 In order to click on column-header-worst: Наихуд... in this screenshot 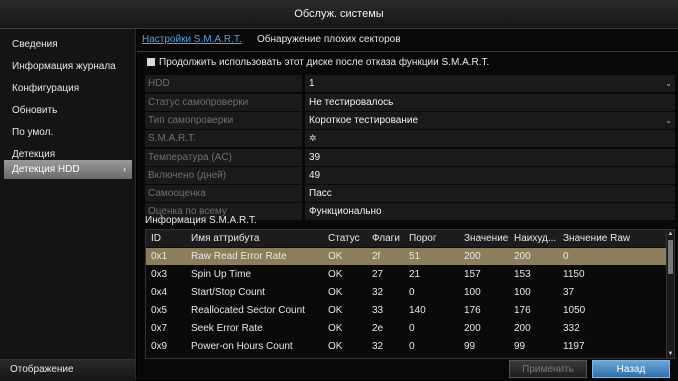, I will do `click(535, 238)`.